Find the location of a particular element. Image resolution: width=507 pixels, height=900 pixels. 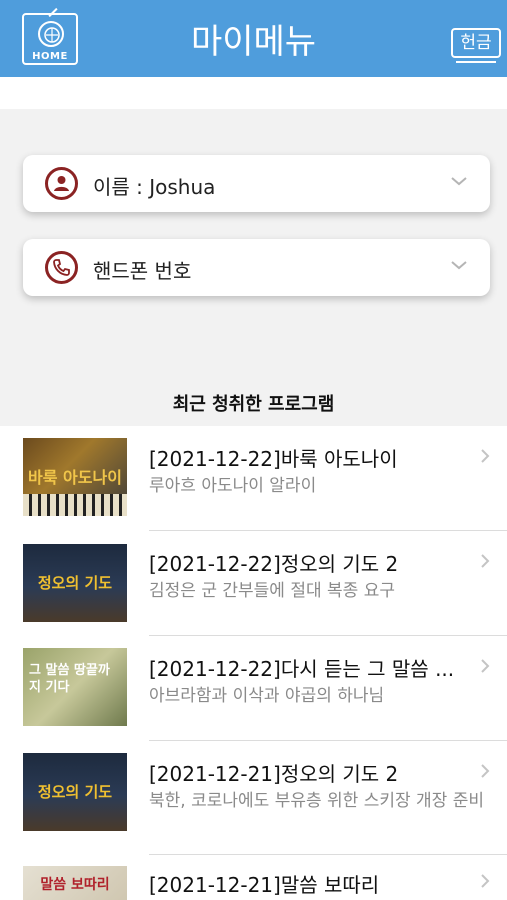

thumbnail-text: 바룩 아도나이 is located at coordinates (75, 477).